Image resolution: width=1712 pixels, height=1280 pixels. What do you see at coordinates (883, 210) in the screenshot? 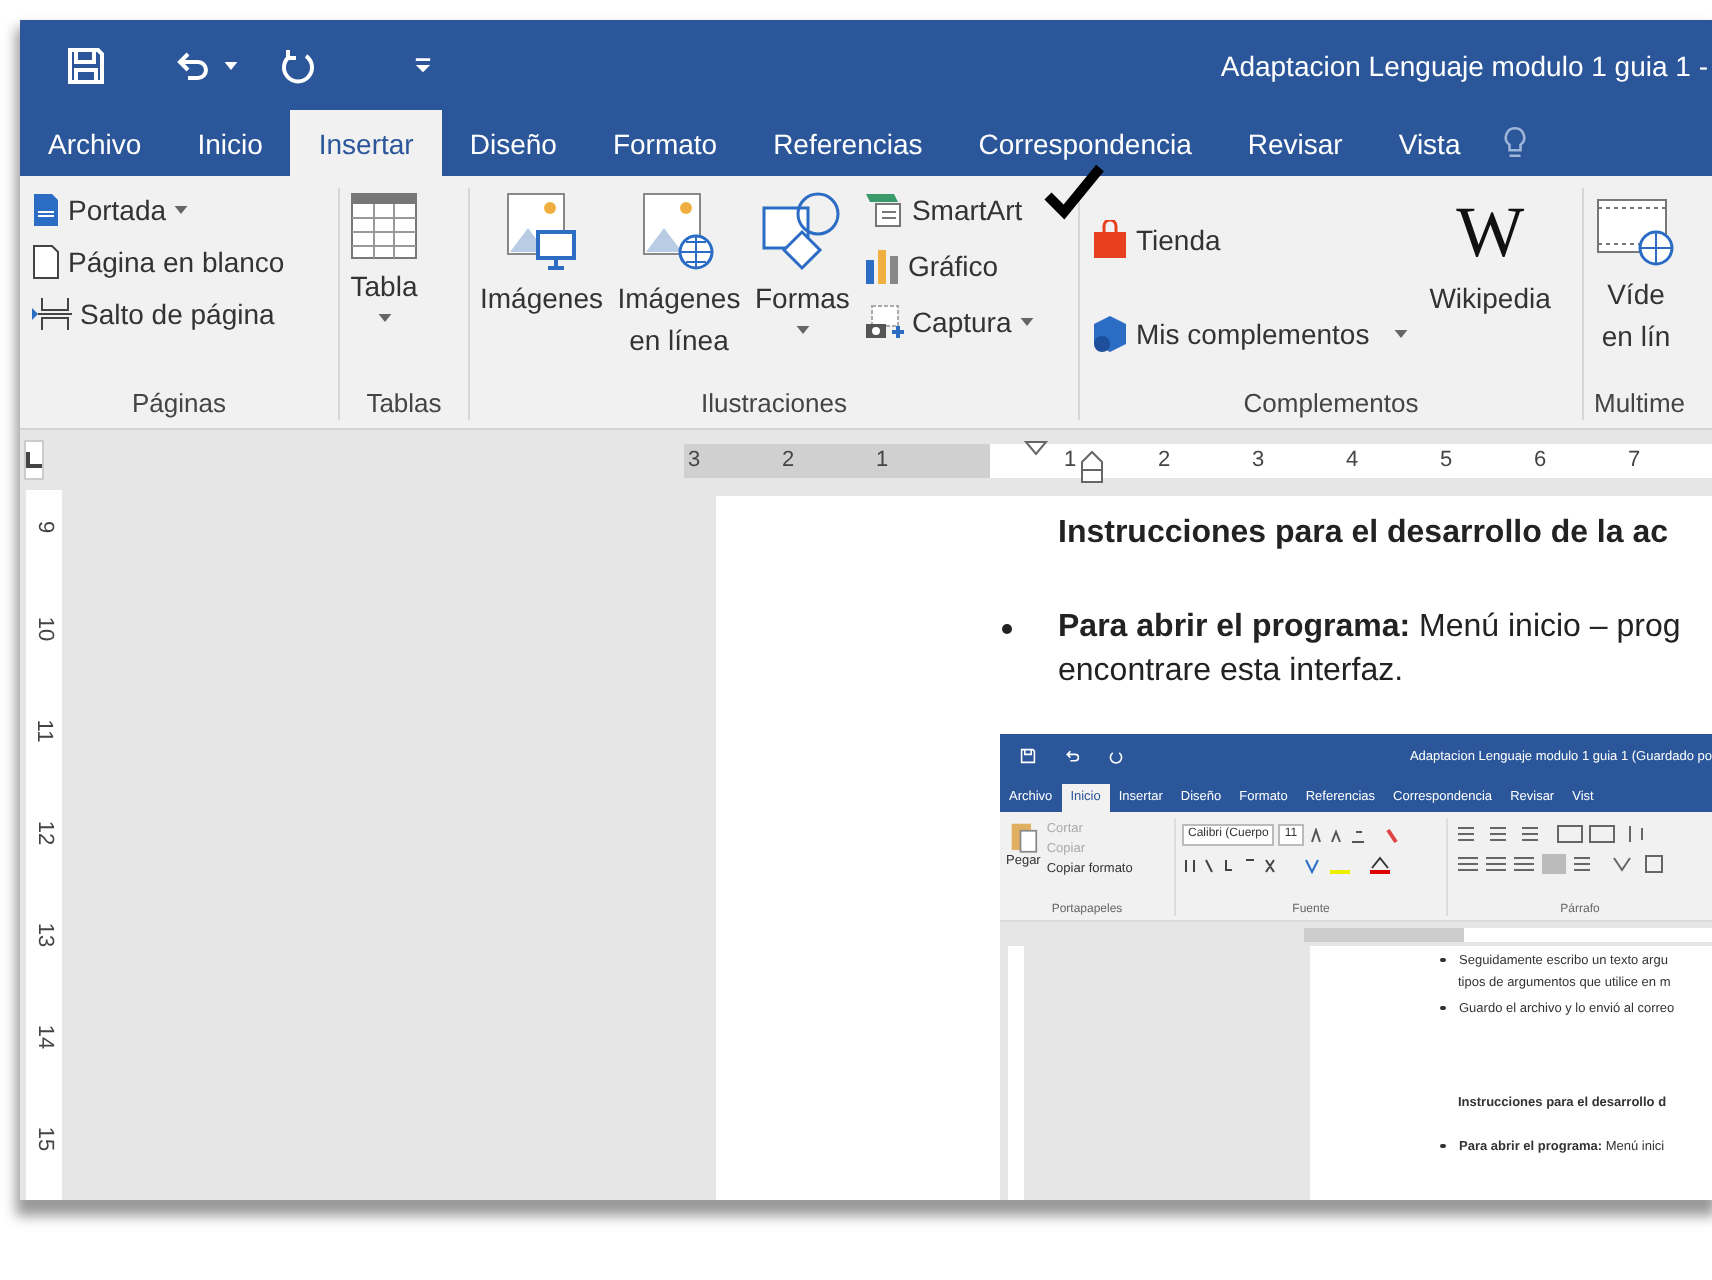
I see `smartart-icon` at bounding box center [883, 210].